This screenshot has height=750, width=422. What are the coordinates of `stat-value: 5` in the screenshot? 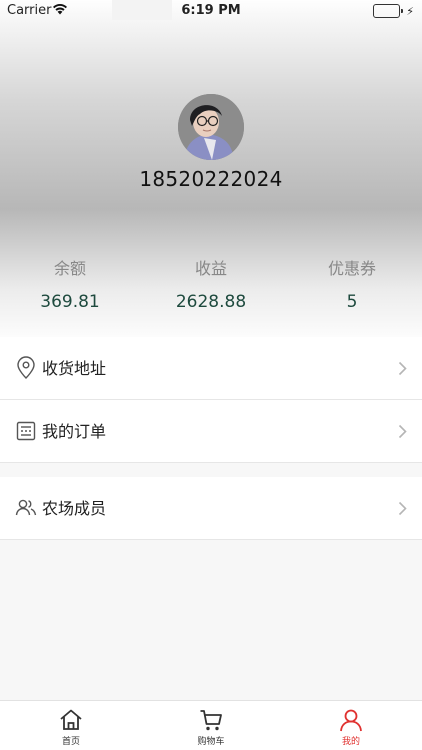 It's located at (352, 302).